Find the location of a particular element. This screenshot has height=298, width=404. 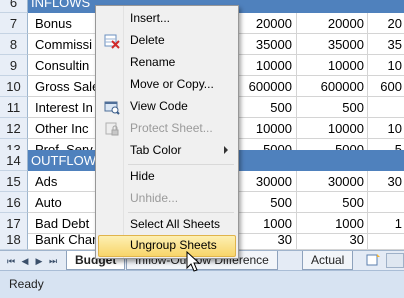

menu-item-rename: Rename is located at coordinates (167, 63).